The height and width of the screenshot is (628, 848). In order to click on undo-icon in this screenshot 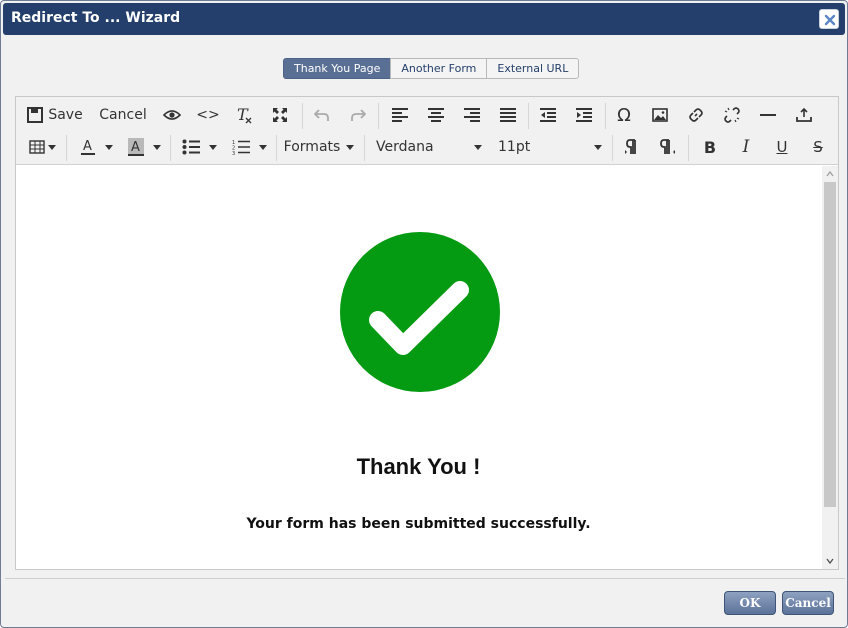, I will do `click(321, 115)`.